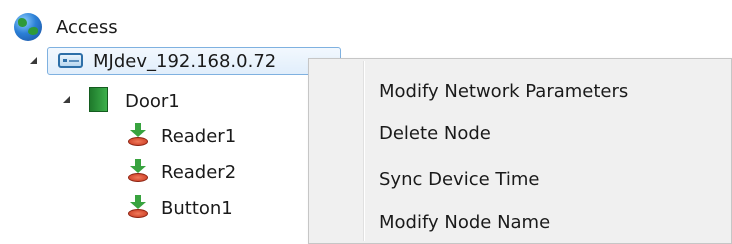  I want to click on tree-node-label: MJdev_192.168.0.72, so click(185, 61).